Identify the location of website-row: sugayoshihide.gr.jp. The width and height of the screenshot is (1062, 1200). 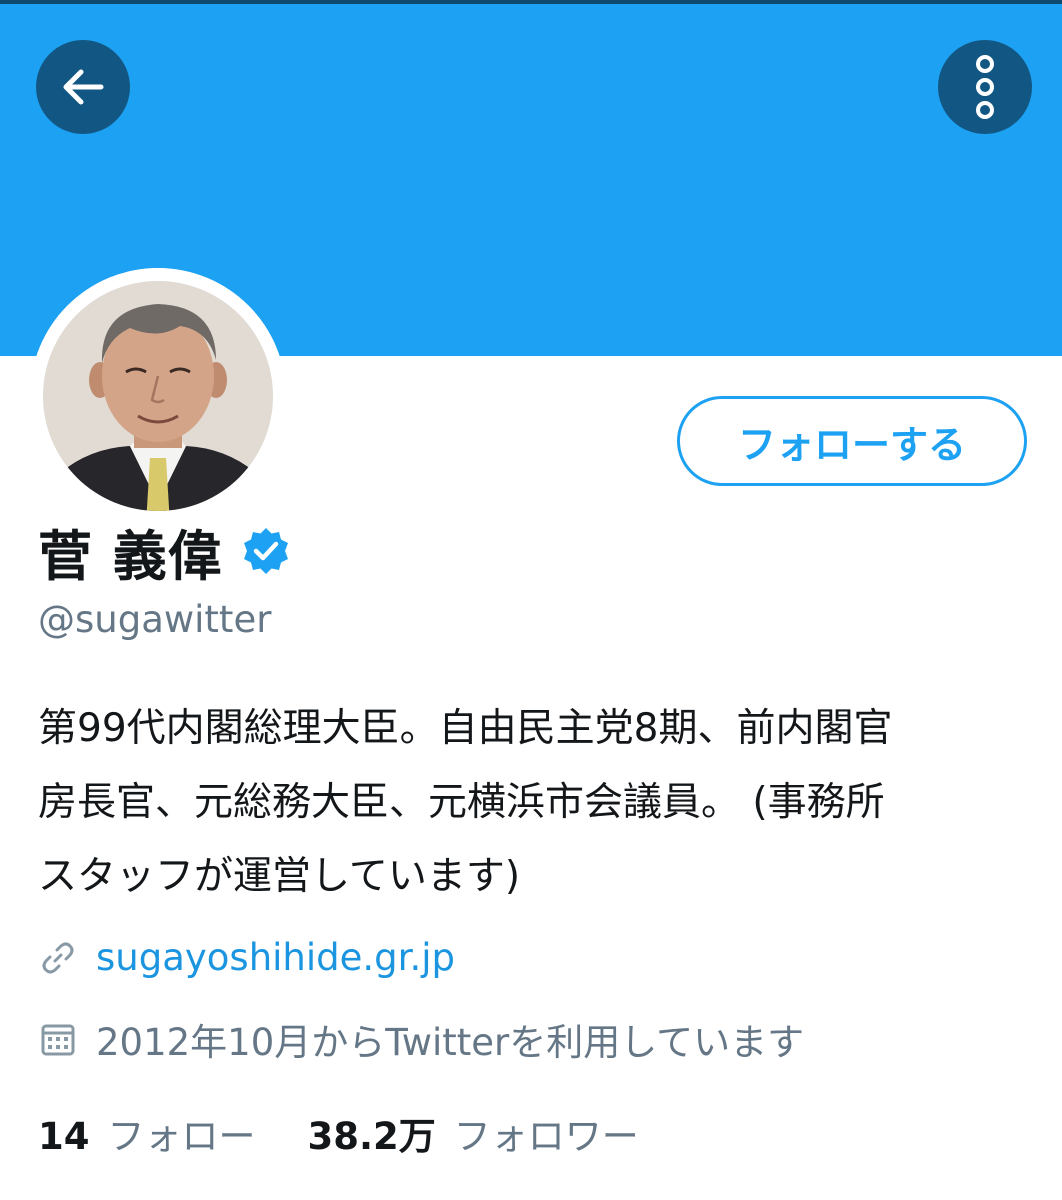
(246, 957).